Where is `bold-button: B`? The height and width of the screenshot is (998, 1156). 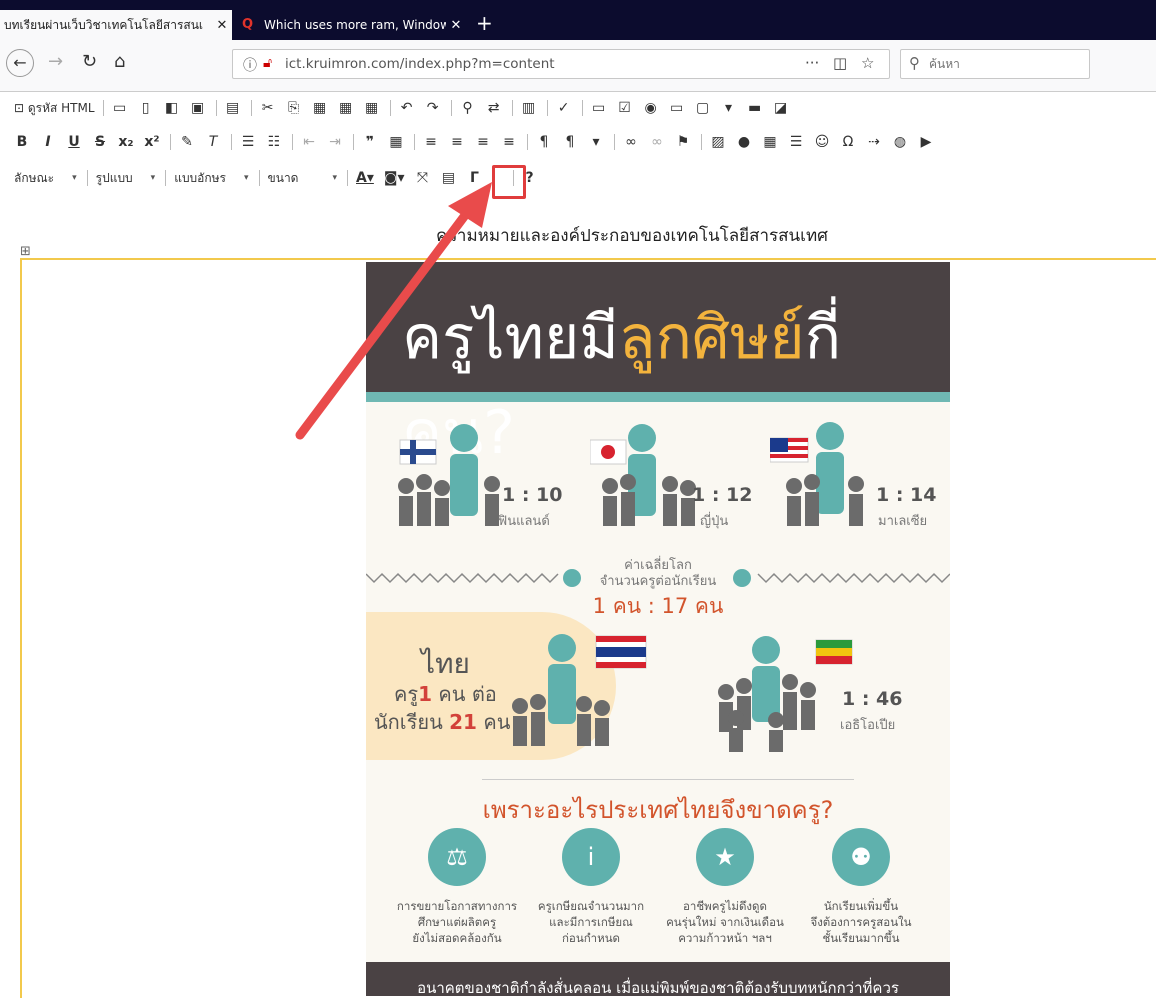 bold-button: B is located at coordinates (22, 142).